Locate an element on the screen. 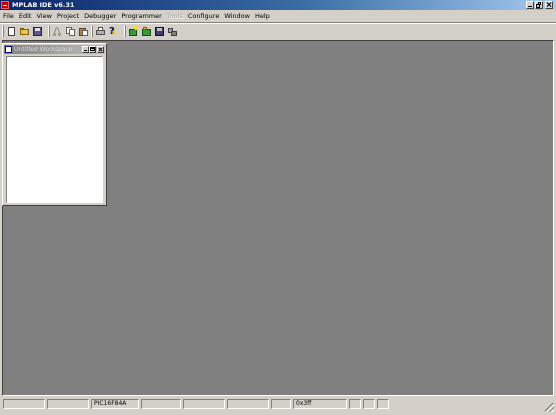  restore-button is located at coordinates (539, 5).